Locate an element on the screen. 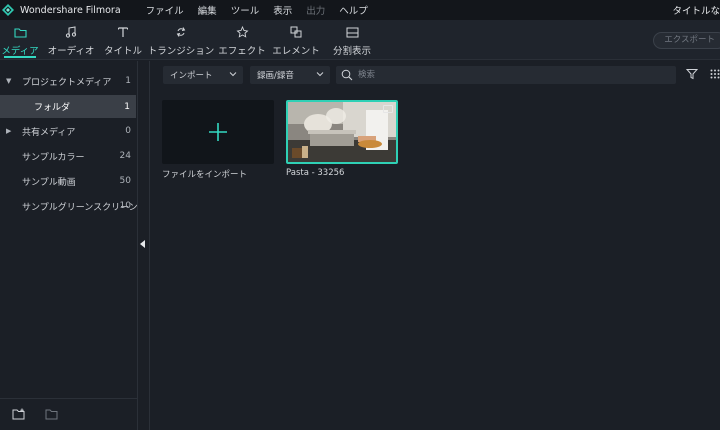 The image size is (720, 430). library-filter-bar: インポート 録画/録音 is located at coordinates (435, 75).